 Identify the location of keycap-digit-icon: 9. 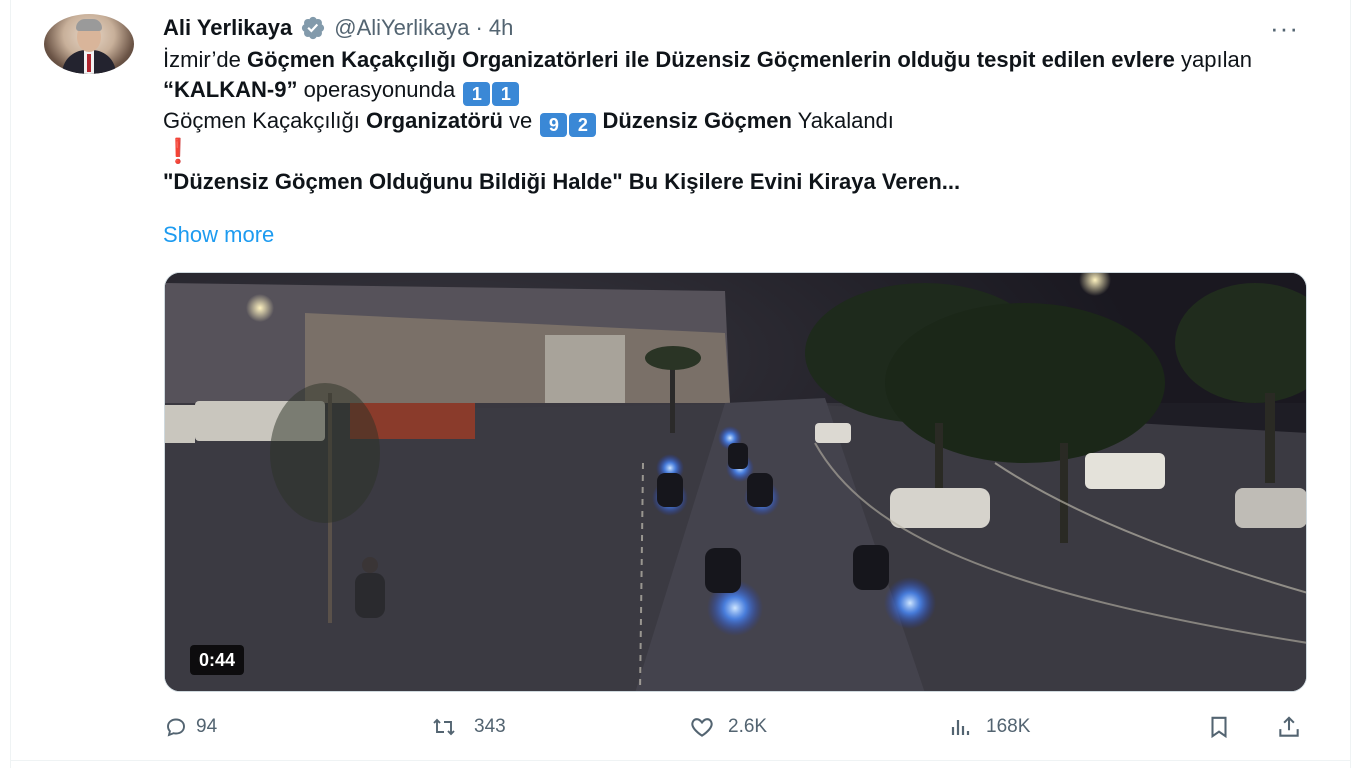
(554, 125).